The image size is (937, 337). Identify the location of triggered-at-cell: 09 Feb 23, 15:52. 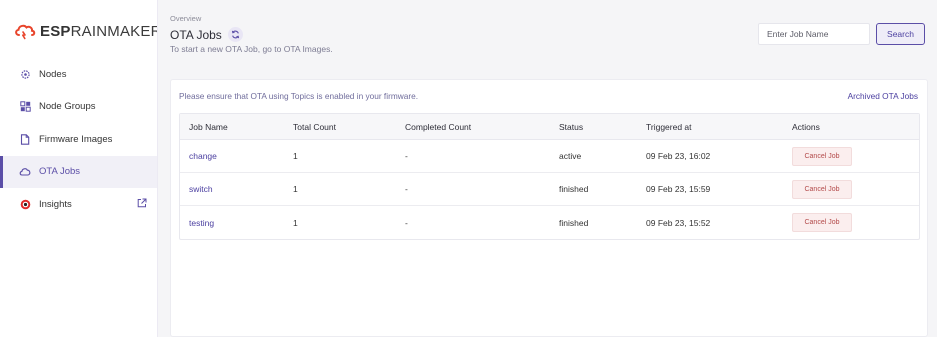
(678, 222).